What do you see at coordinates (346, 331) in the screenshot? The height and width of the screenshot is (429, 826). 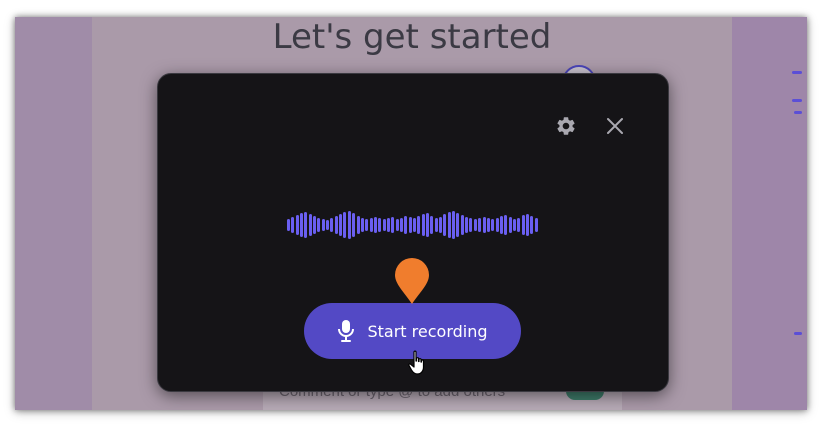 I see `microphone-icon` at bounding box center [346, 331].